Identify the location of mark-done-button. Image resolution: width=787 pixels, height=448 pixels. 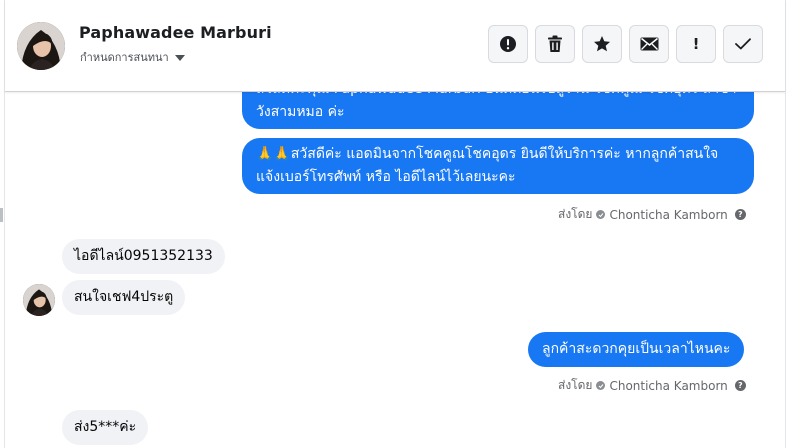
(743, 44).